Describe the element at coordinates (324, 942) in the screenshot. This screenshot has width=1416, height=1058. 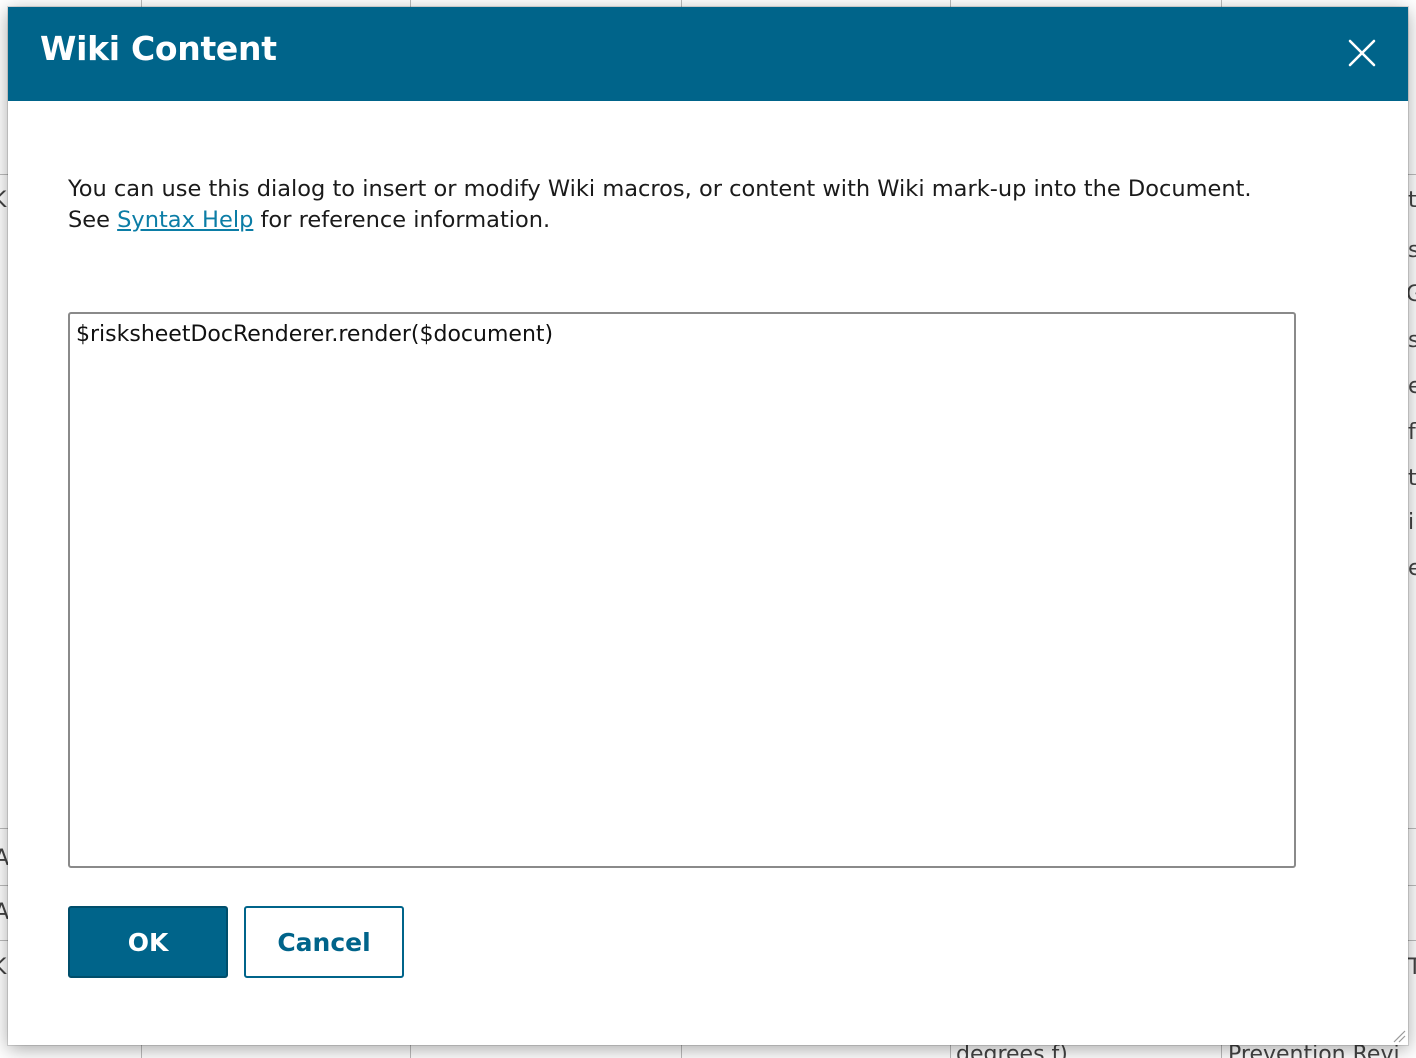
I see `cancel-button: Cancel` at that location.